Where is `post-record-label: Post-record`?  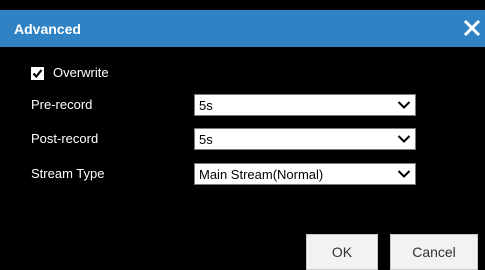 post-record-label: Post-record is located at coordinates (65, 138).